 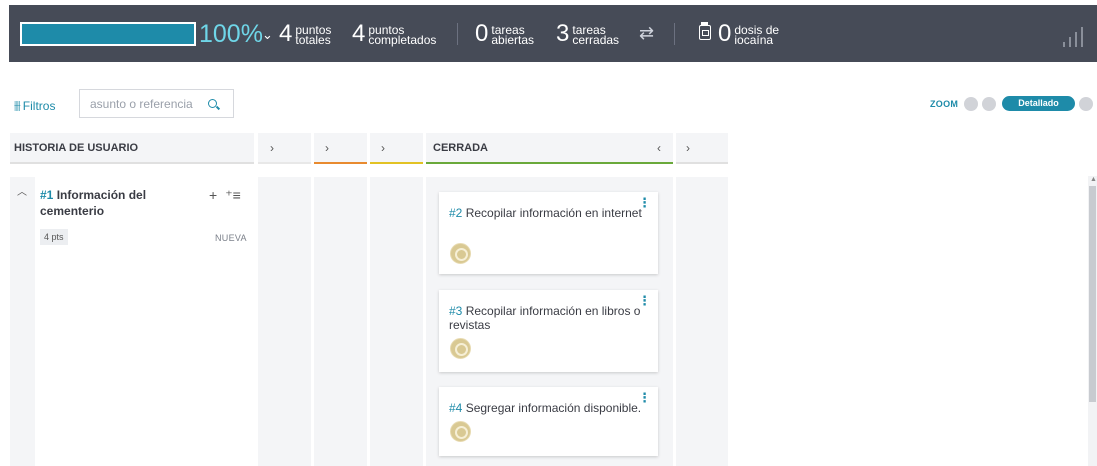 I want to click on scrollbar-thumb, so click(x=1092, y=294).